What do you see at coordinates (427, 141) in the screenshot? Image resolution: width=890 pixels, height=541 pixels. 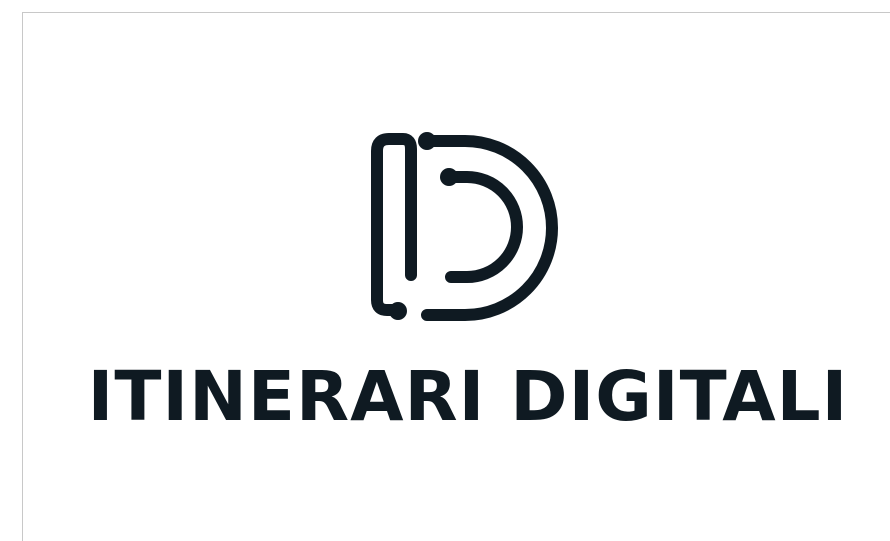 I see `logo-dot-top` at bounding box center [427, 141].